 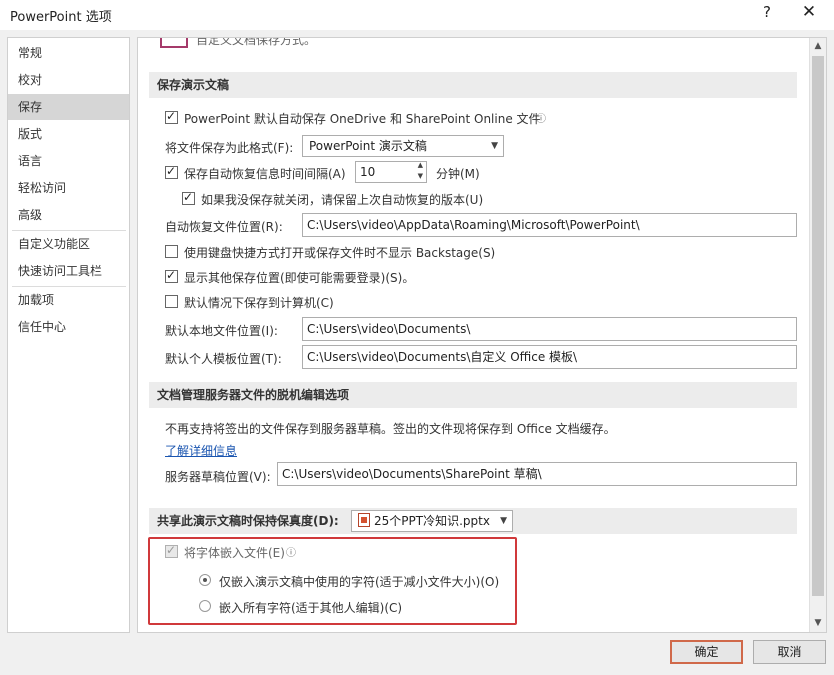 I want to click on pptx-file-icon, so click(x=364, y=520).